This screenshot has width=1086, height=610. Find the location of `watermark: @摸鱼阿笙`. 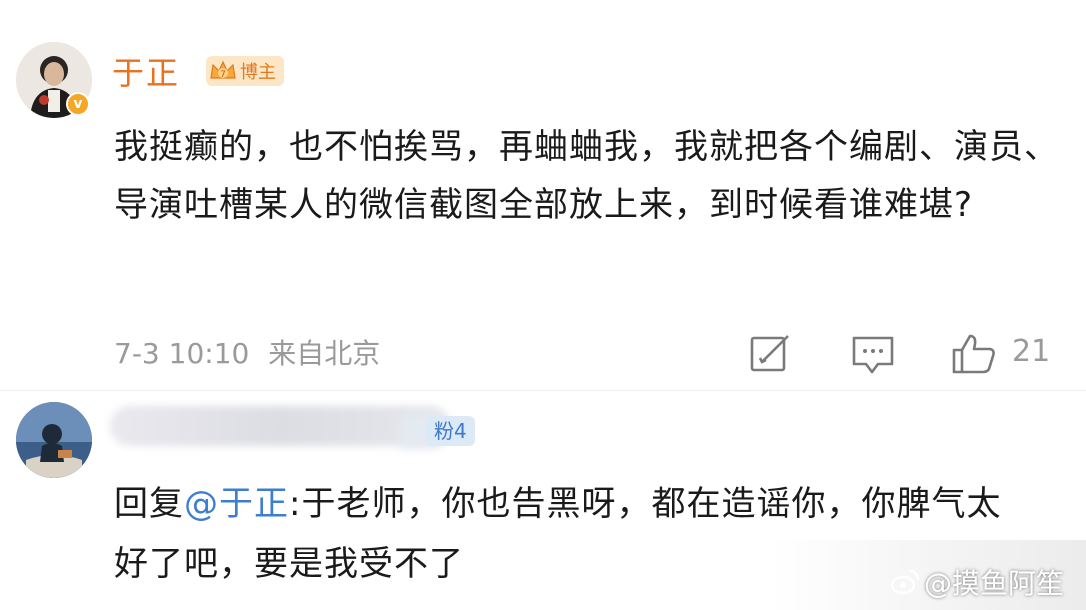

watermark: @摸鱼阿笙 is located at coordinates (977, 582).